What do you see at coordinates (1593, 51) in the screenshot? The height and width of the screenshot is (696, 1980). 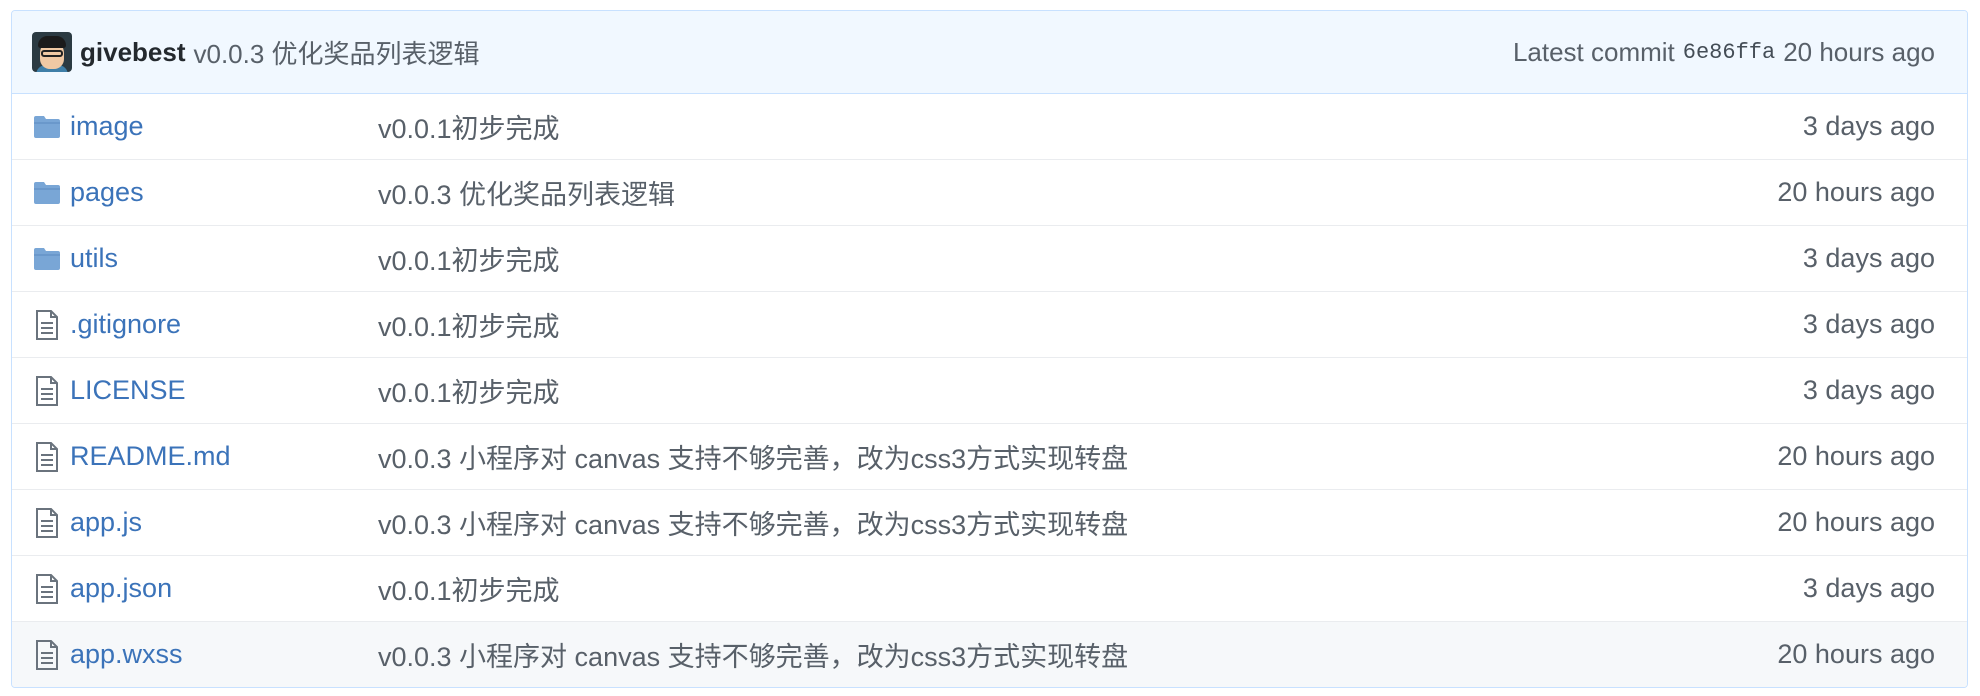 I see `latest-commit-label: Latest commit` at bounding box center [1593, 51].